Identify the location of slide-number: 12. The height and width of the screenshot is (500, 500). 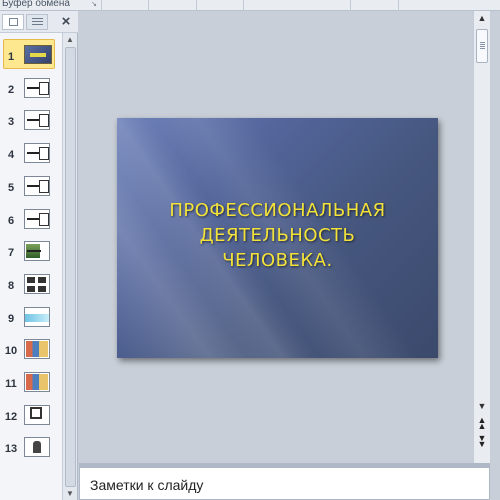
(11, 416).